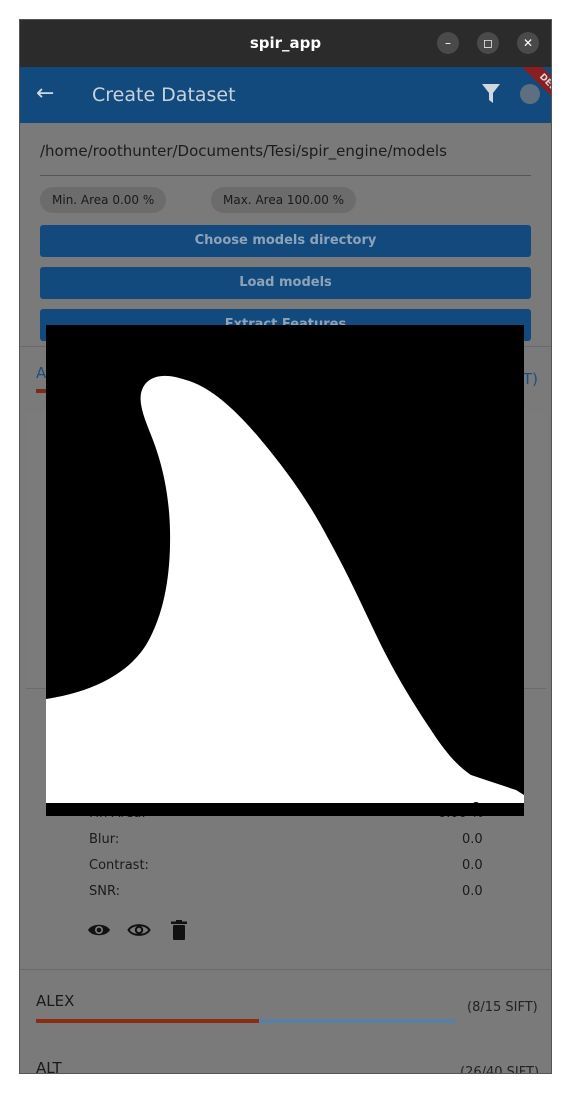  Describe the element at coordinates (139, 930) in the screenshot. I see `eye-outline-icon` at that location.